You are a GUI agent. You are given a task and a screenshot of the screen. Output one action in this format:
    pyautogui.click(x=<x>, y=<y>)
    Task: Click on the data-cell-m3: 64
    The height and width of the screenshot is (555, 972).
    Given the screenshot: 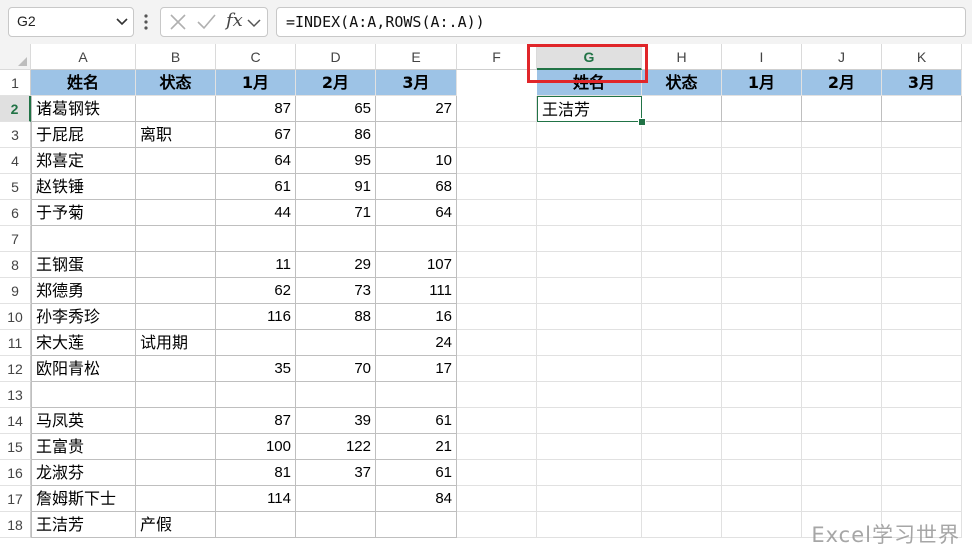 What is the action you would take?
    pyautogui.click(x=416, y=213)
    